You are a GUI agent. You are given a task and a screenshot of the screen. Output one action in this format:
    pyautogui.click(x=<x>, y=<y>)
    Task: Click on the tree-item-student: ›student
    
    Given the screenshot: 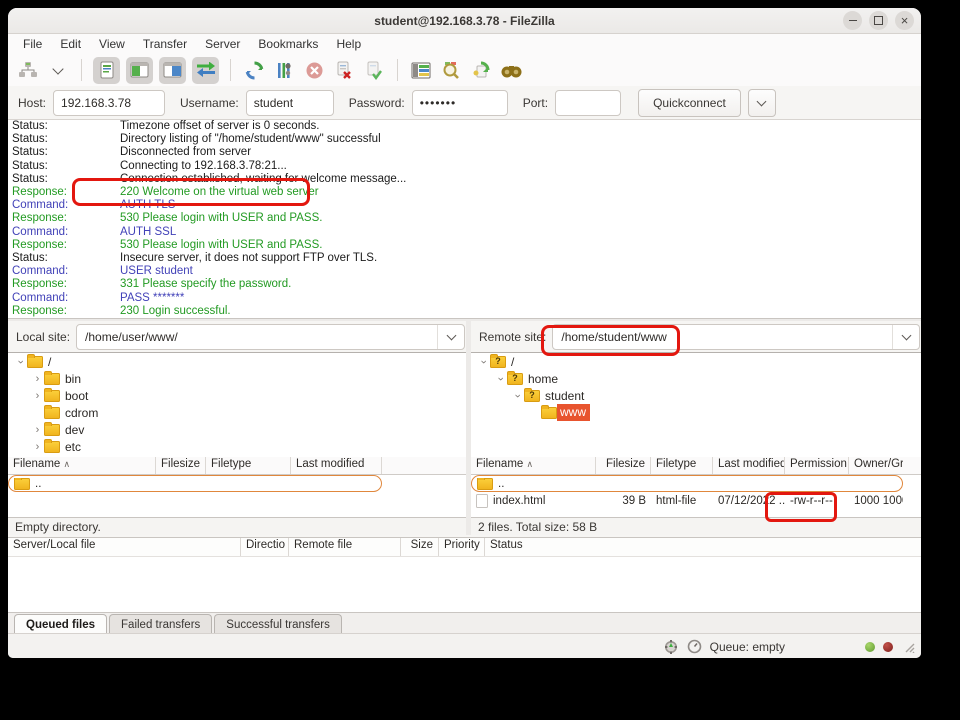 What is the action you would take?
    pyautogui.click(x=696, y=395)
    